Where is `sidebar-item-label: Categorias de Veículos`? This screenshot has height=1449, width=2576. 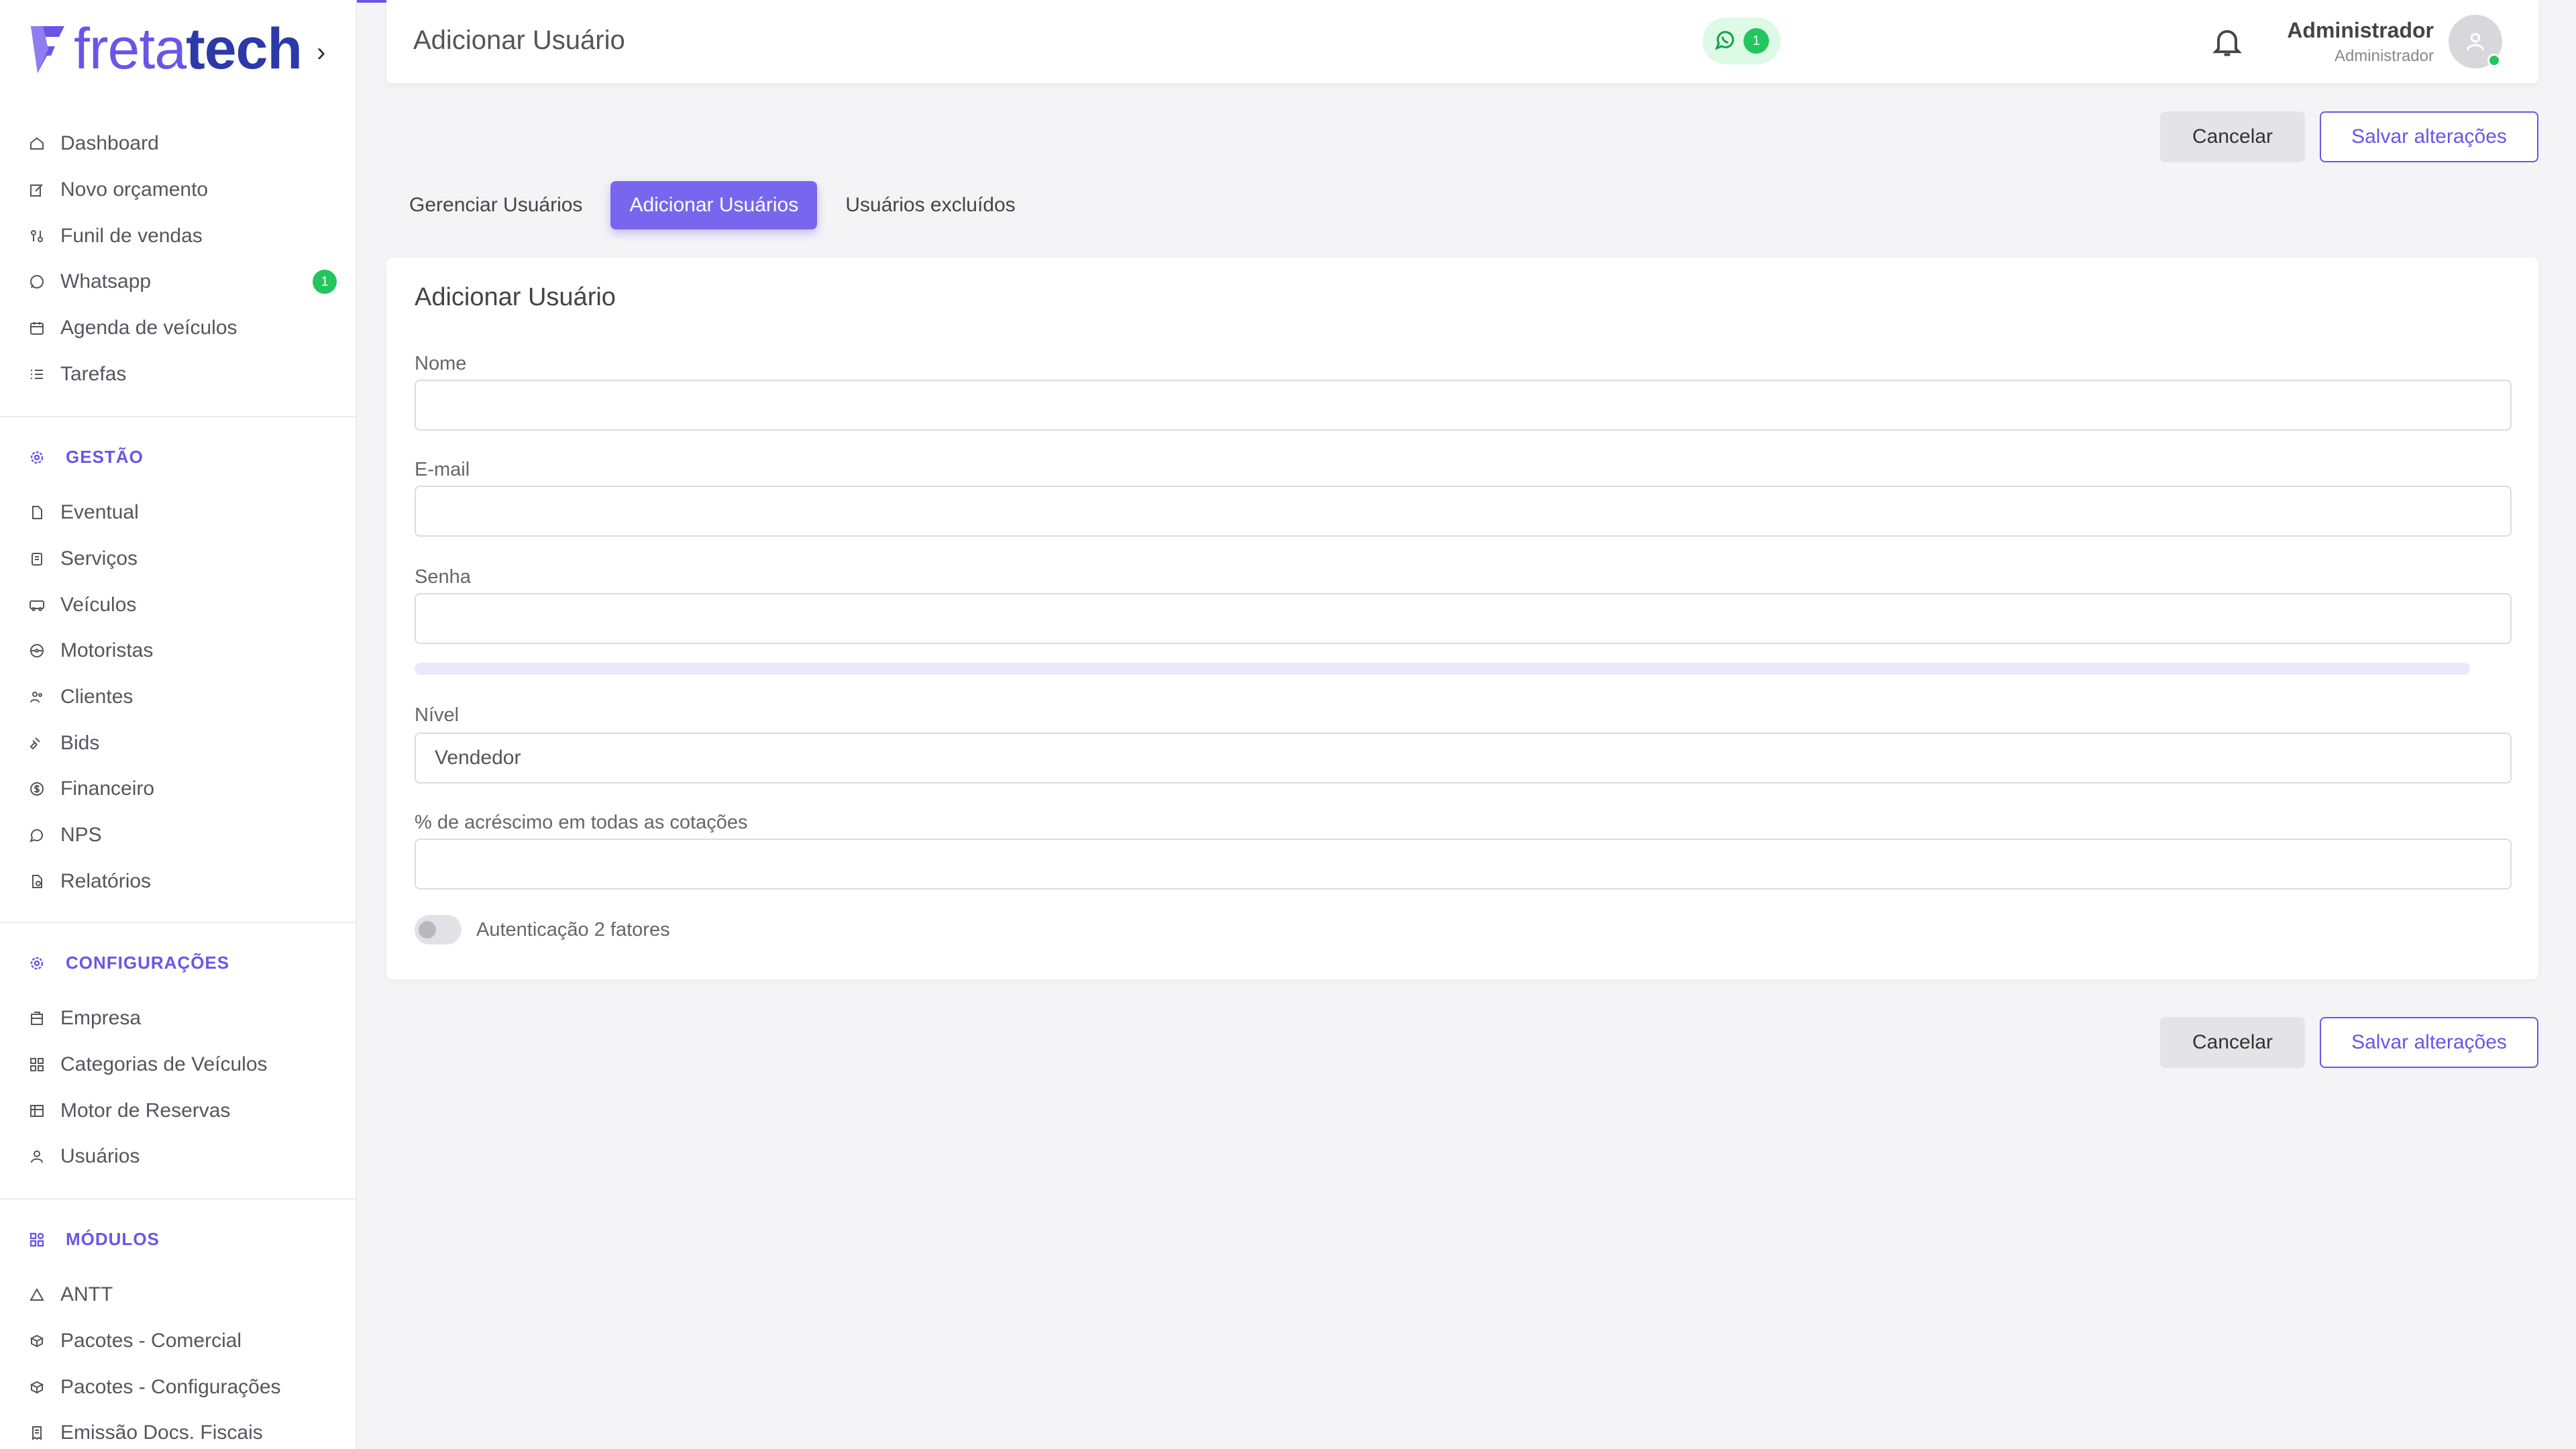 sidebar-item-label: Categorias de Veículos is located at coordinates (164, 1064).